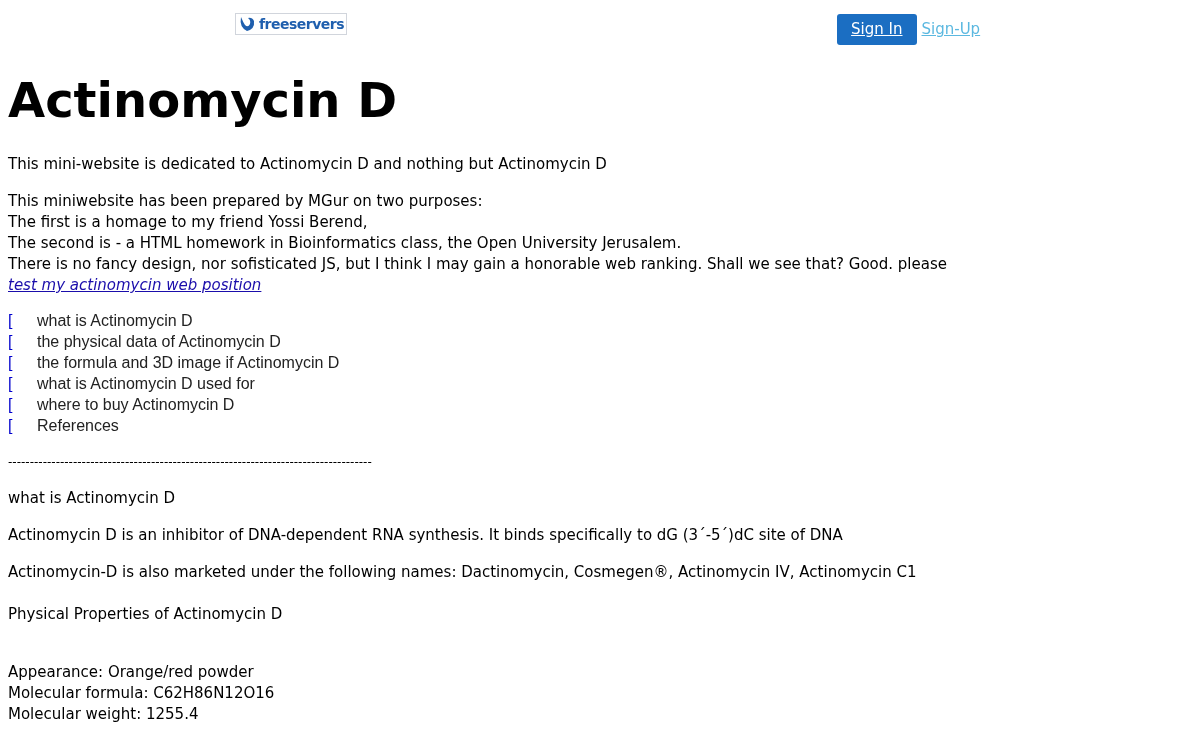  Describe the element at coordinates (345, 243) in the screenshot. I see `text-line: The second is - a HTML homework in Bioinformatics class, the Open University Jerusalem.` at that location.